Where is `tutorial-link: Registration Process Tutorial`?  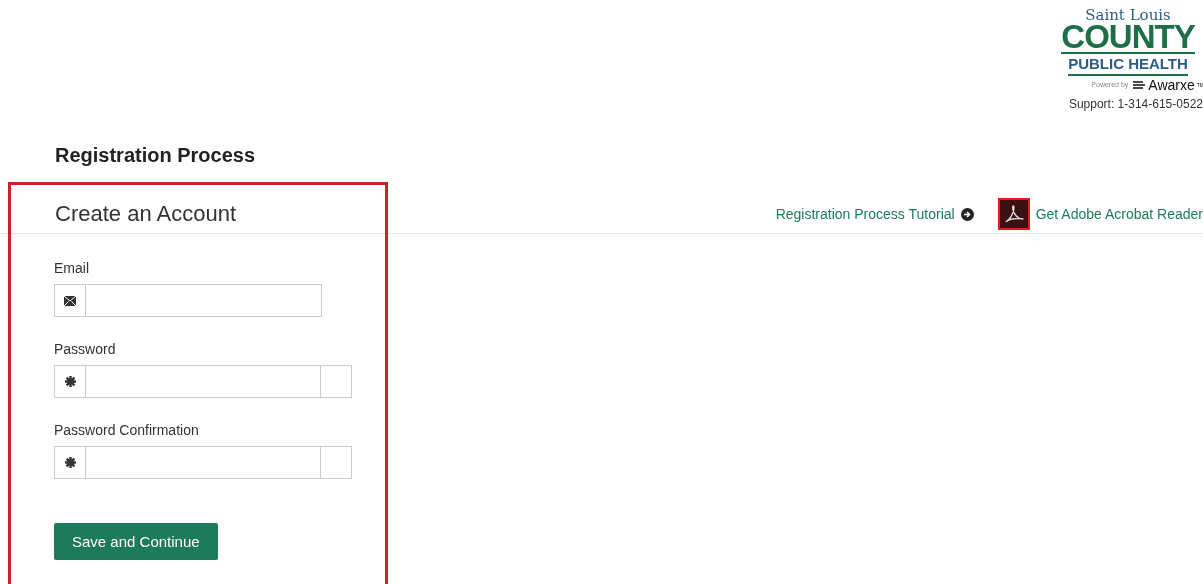 tutorial-link: Registration Process Tutorial is located at coordinates (865, 214).